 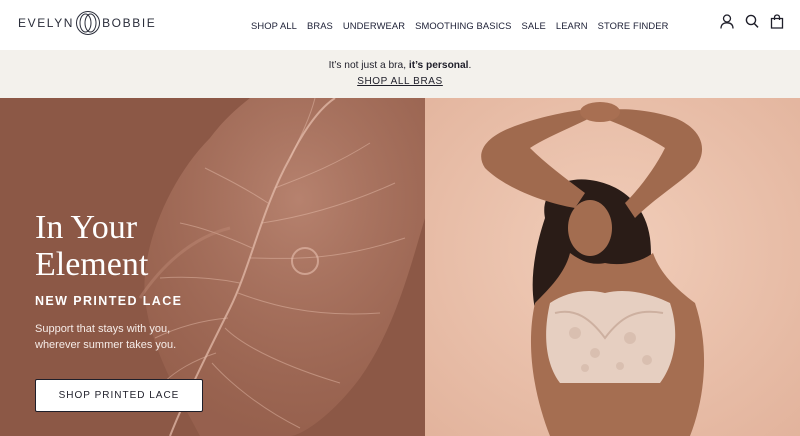 What do you see at coordinates (368, 65) in the screenshot?
I see `promo-text-prefix: It’s not just a bra,` at bounding box center [368, 65].